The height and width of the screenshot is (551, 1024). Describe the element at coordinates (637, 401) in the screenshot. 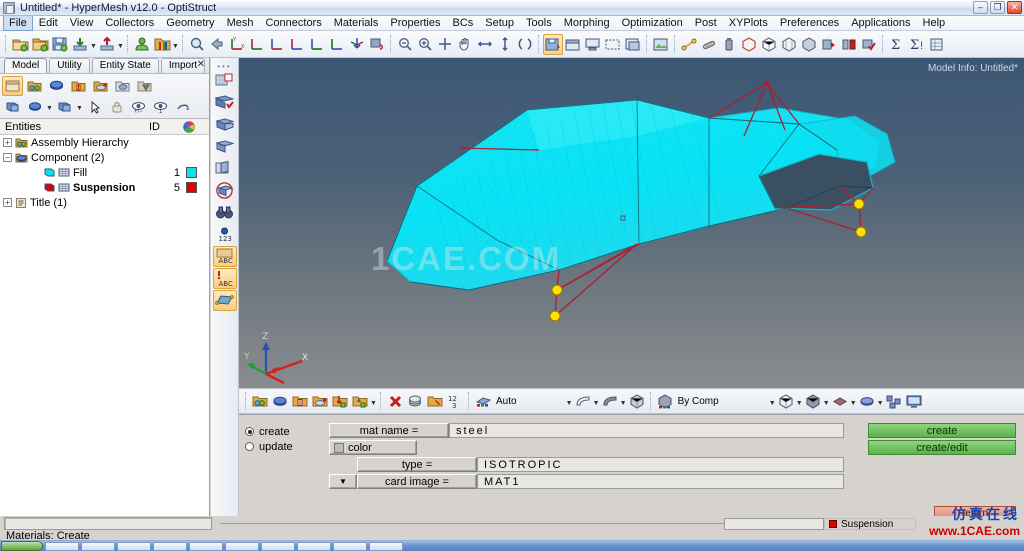

I see `shade-cube-icon` at that location.